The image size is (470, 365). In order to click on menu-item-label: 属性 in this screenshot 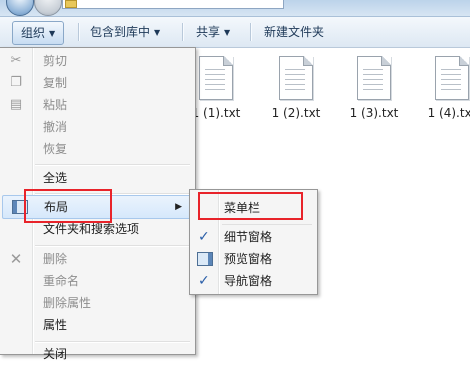, I will do `click(55, 325)`.